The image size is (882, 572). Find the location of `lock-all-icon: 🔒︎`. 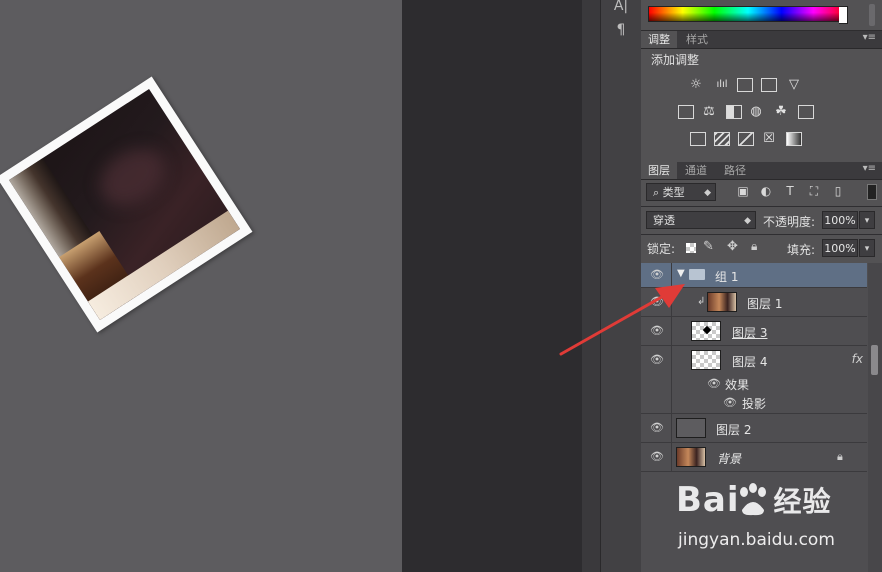

lock-all-icon: 🔒︎ is located at coordinates (754, 246).